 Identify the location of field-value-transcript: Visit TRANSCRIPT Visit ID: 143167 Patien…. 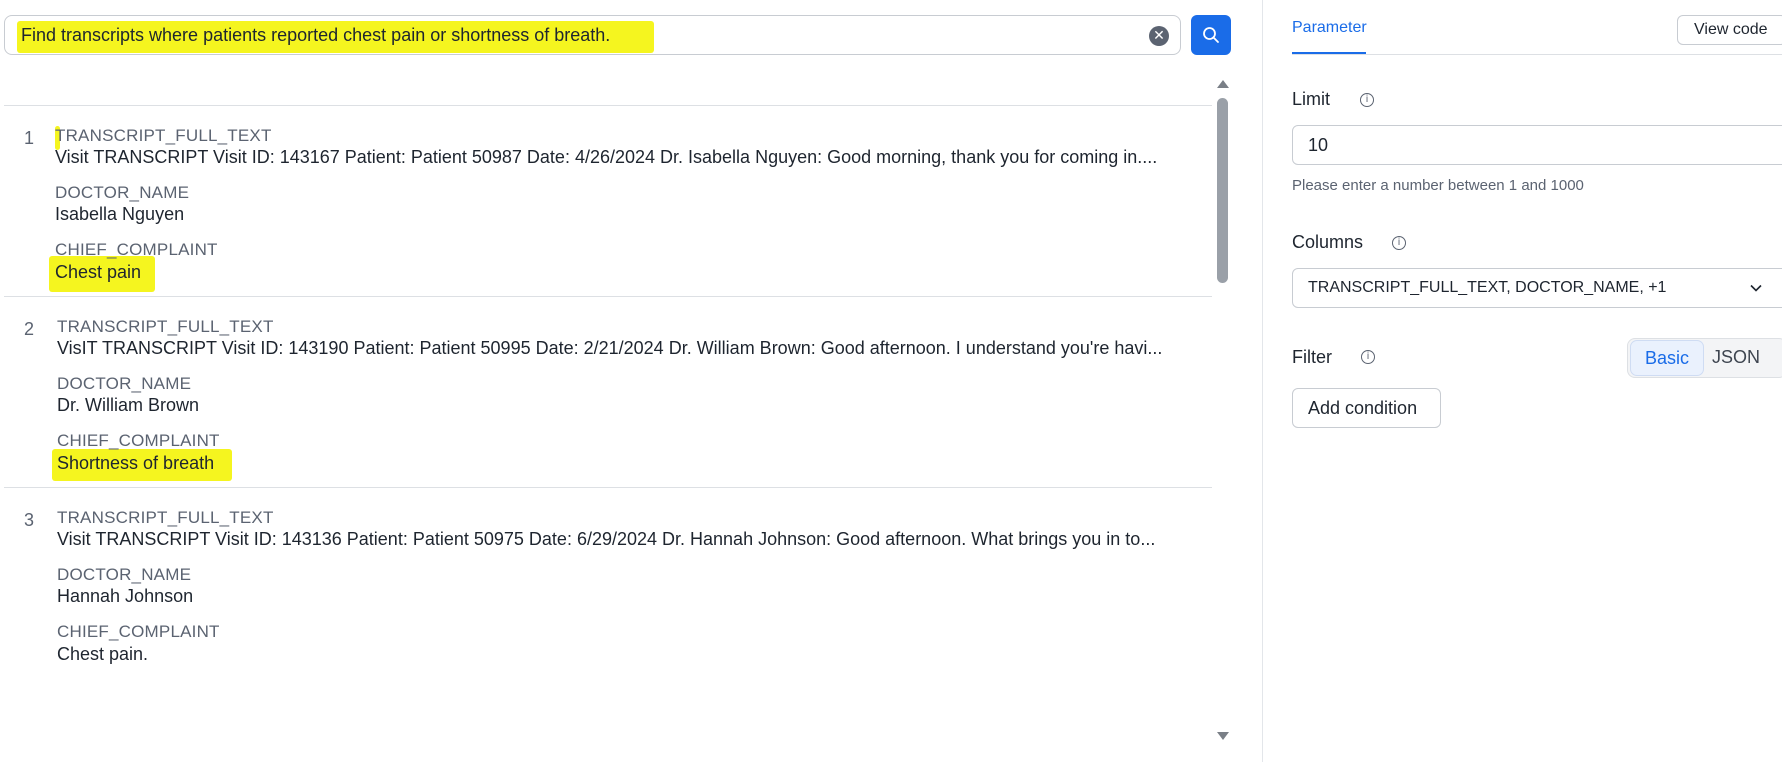
(606, 157).